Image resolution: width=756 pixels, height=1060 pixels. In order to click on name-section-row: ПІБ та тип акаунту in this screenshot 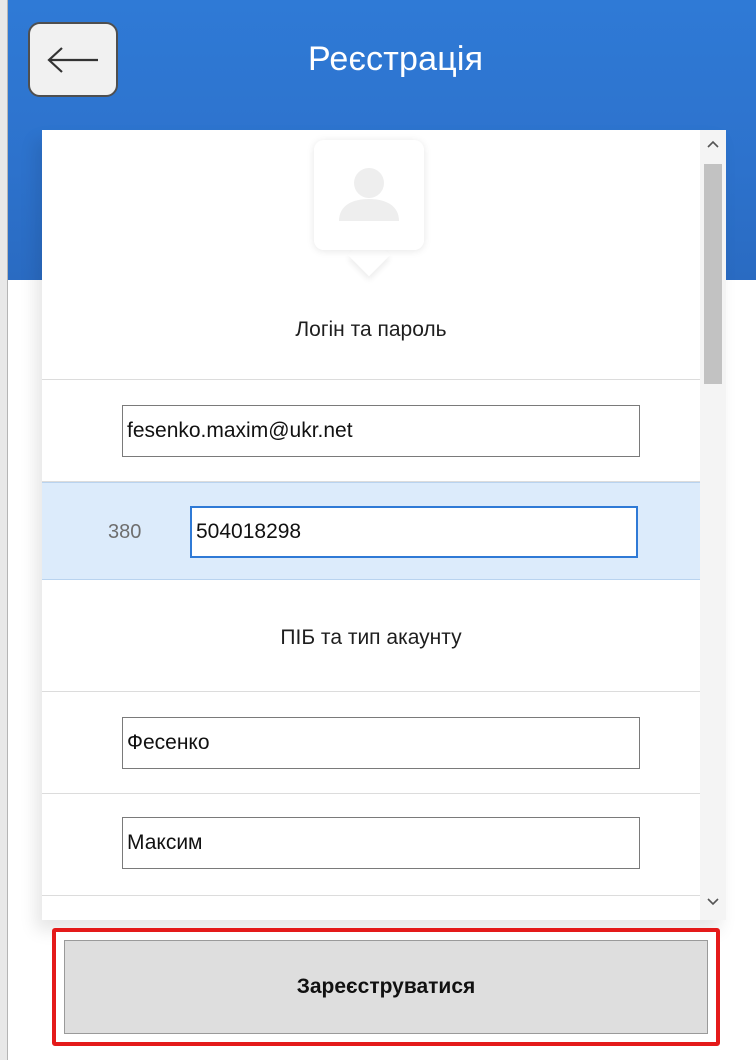, I will do `click(371, 636)`.